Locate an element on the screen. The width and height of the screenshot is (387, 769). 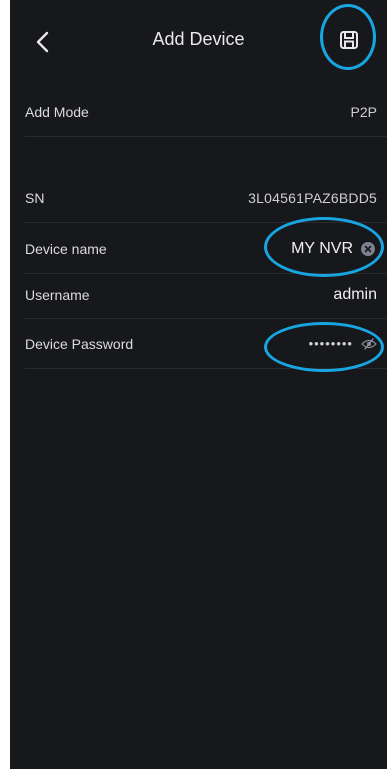
add-mode-row: Add Mode P2P is located at coordinates (198, 112).